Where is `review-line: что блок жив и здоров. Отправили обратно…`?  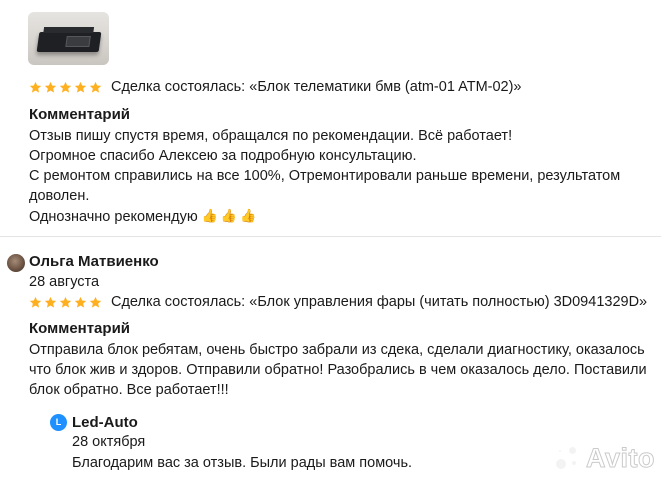
review-line: что блок жив и здоров. Отправили обратно… is located at coordinates (338, 370).